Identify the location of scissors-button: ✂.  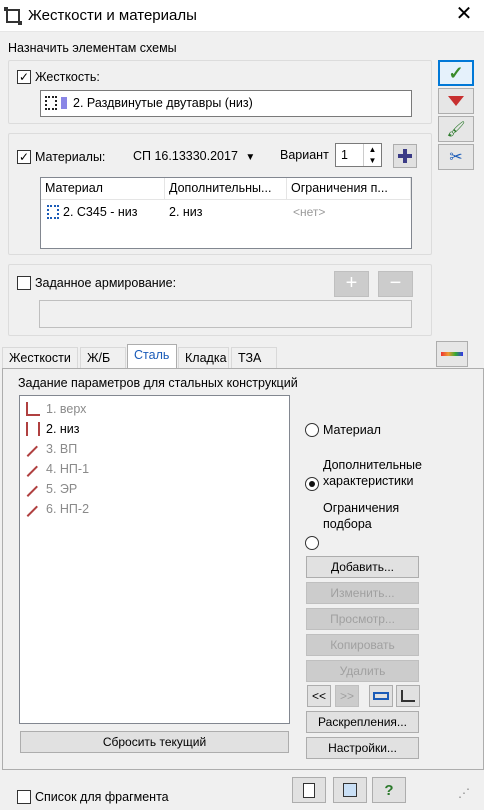
(456, 157).